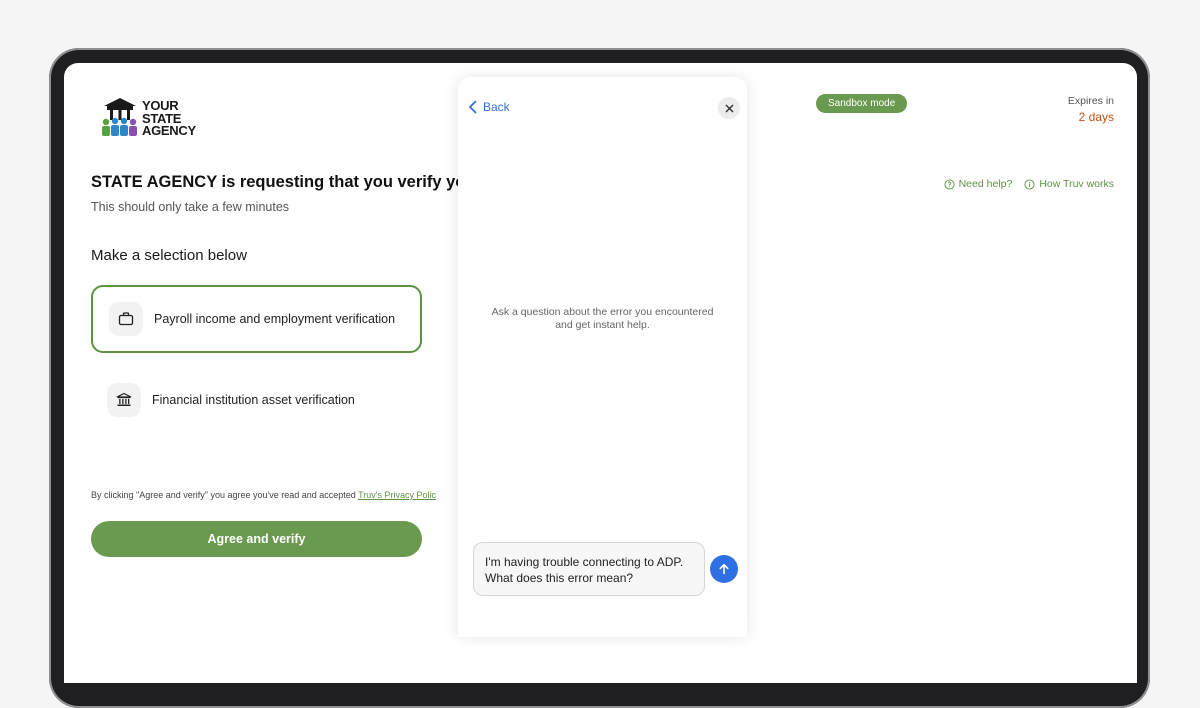  Describe the element at coordinates (397, 495) in the screenshot. I see `privacy-policy-link: Truv's Privacy Polic` at that location.